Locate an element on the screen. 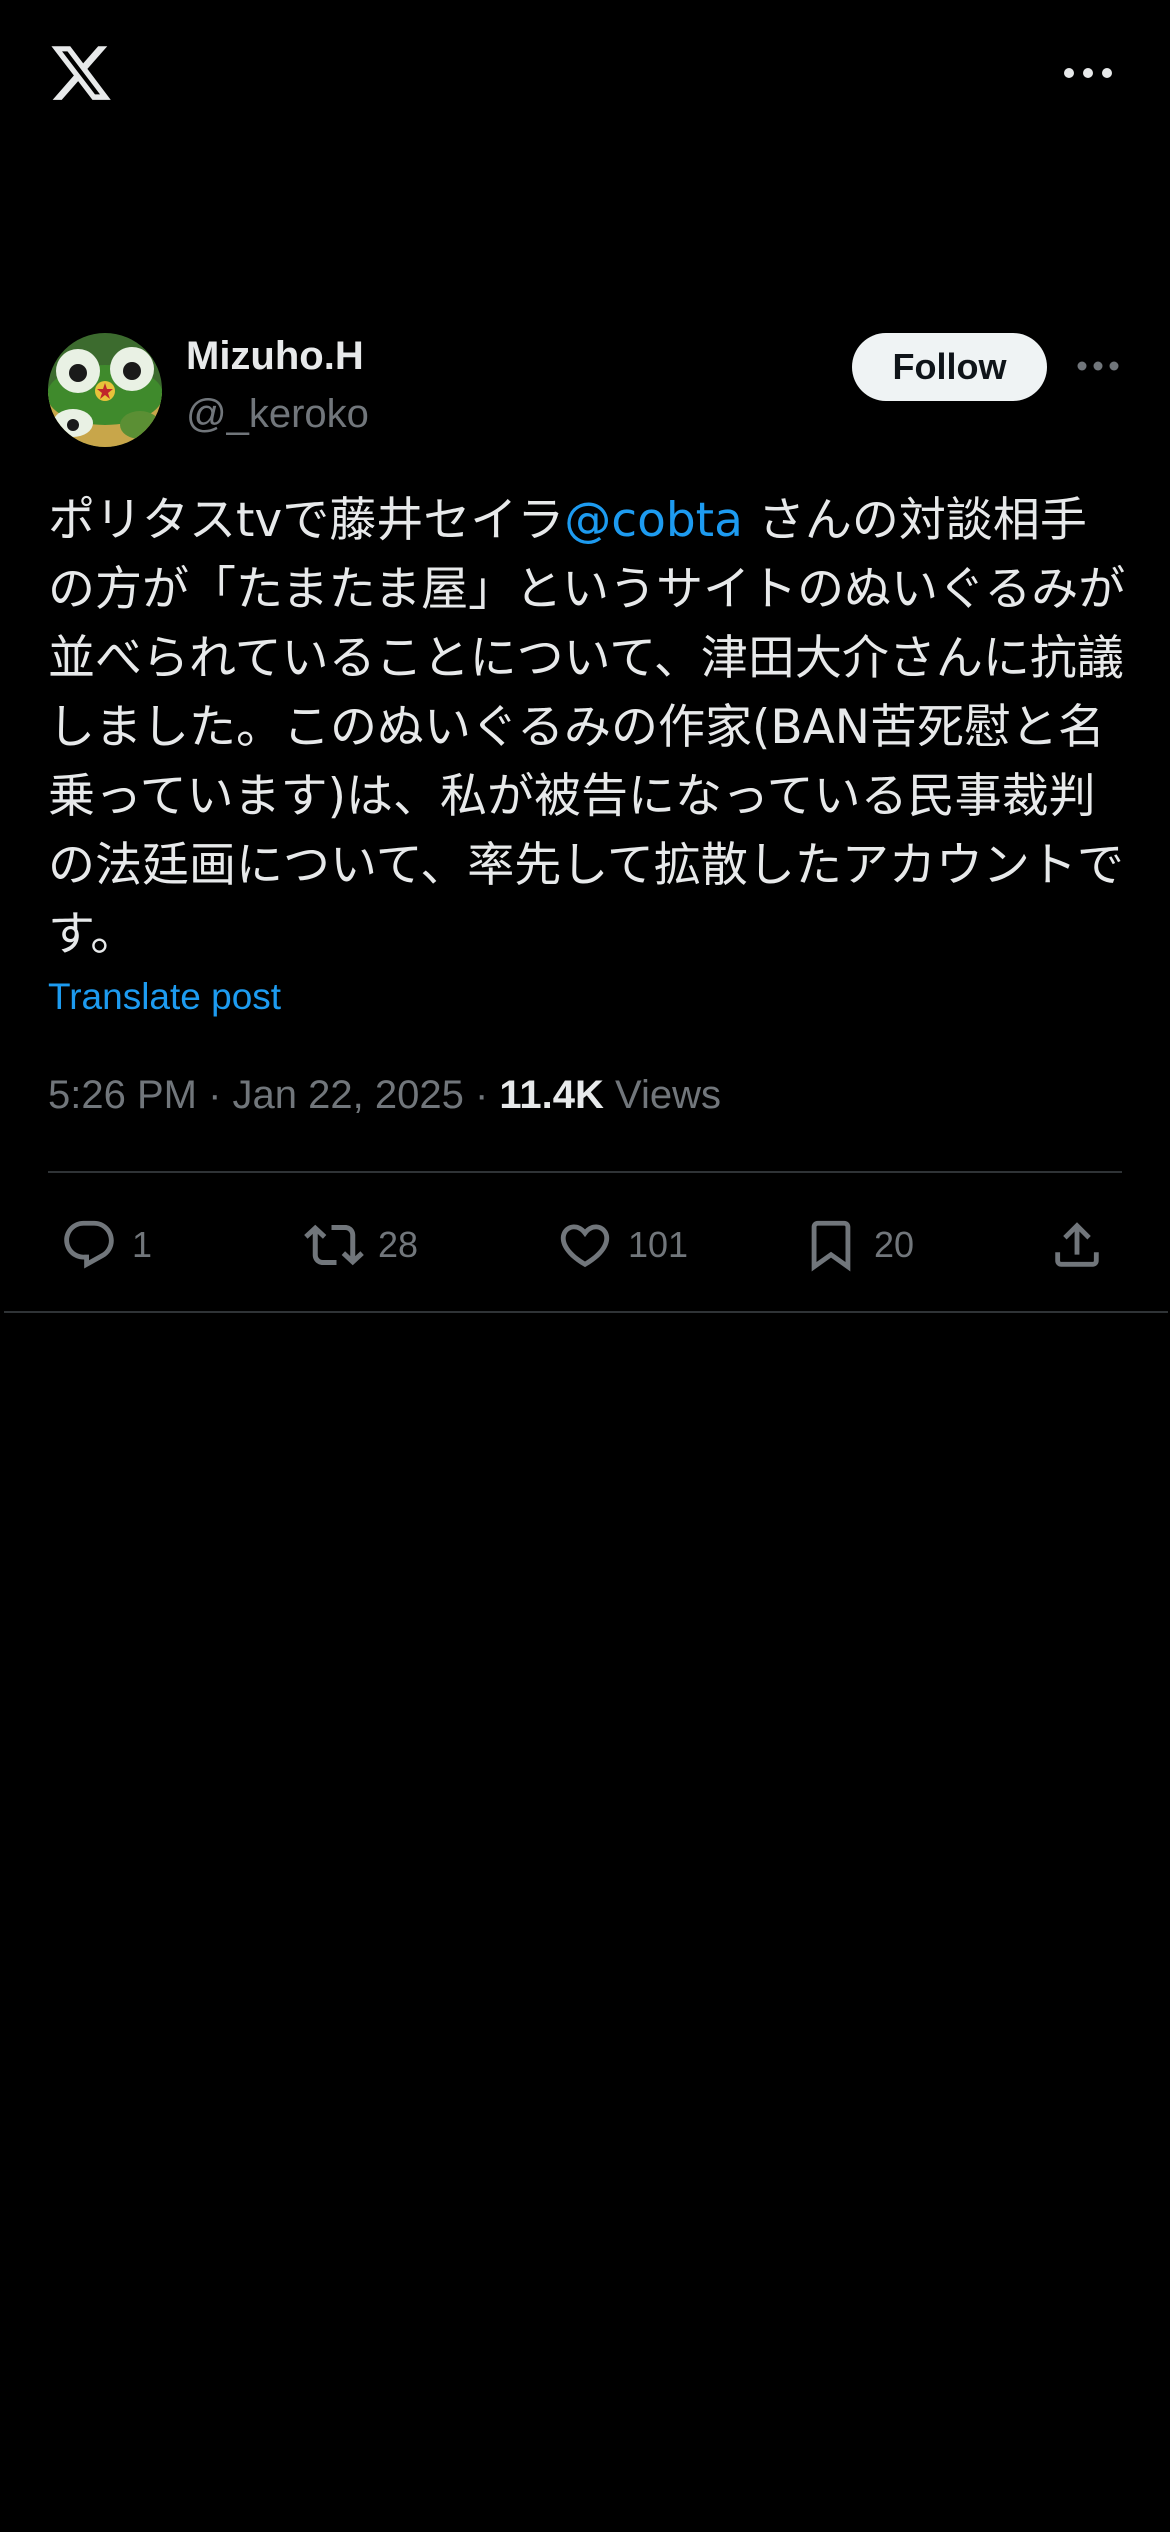 The height and width of the screenshot is (2532, 1170). repost-icon is located at coordinates (334, 1245).